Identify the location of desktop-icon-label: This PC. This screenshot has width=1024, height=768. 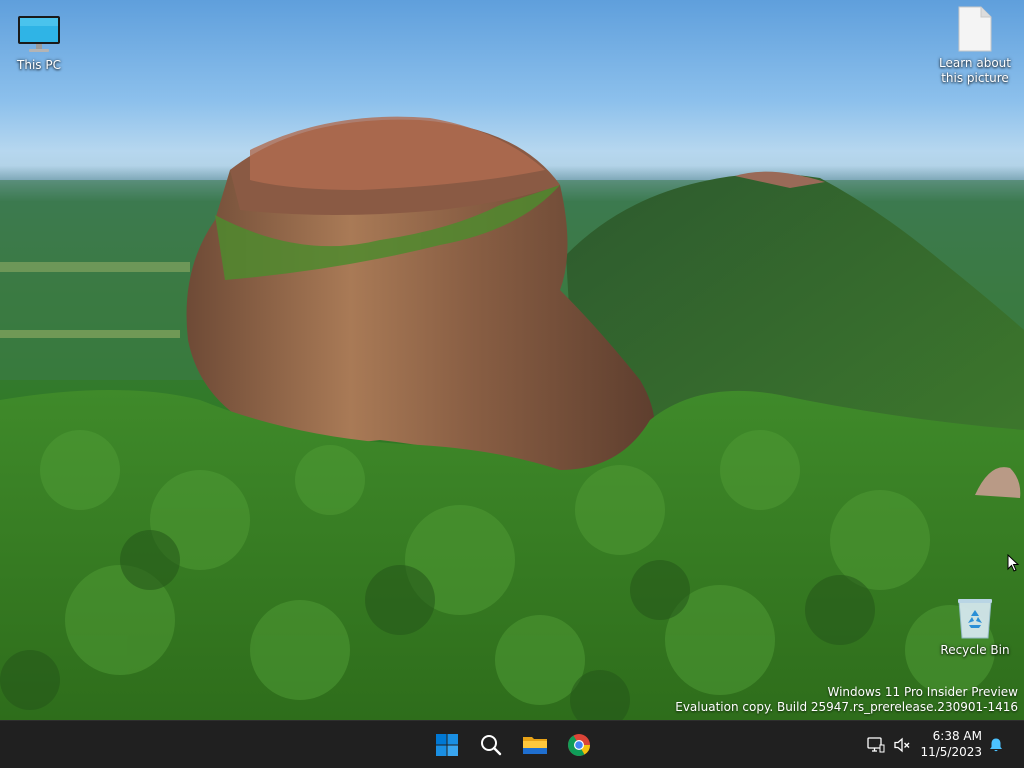
(39, 65).